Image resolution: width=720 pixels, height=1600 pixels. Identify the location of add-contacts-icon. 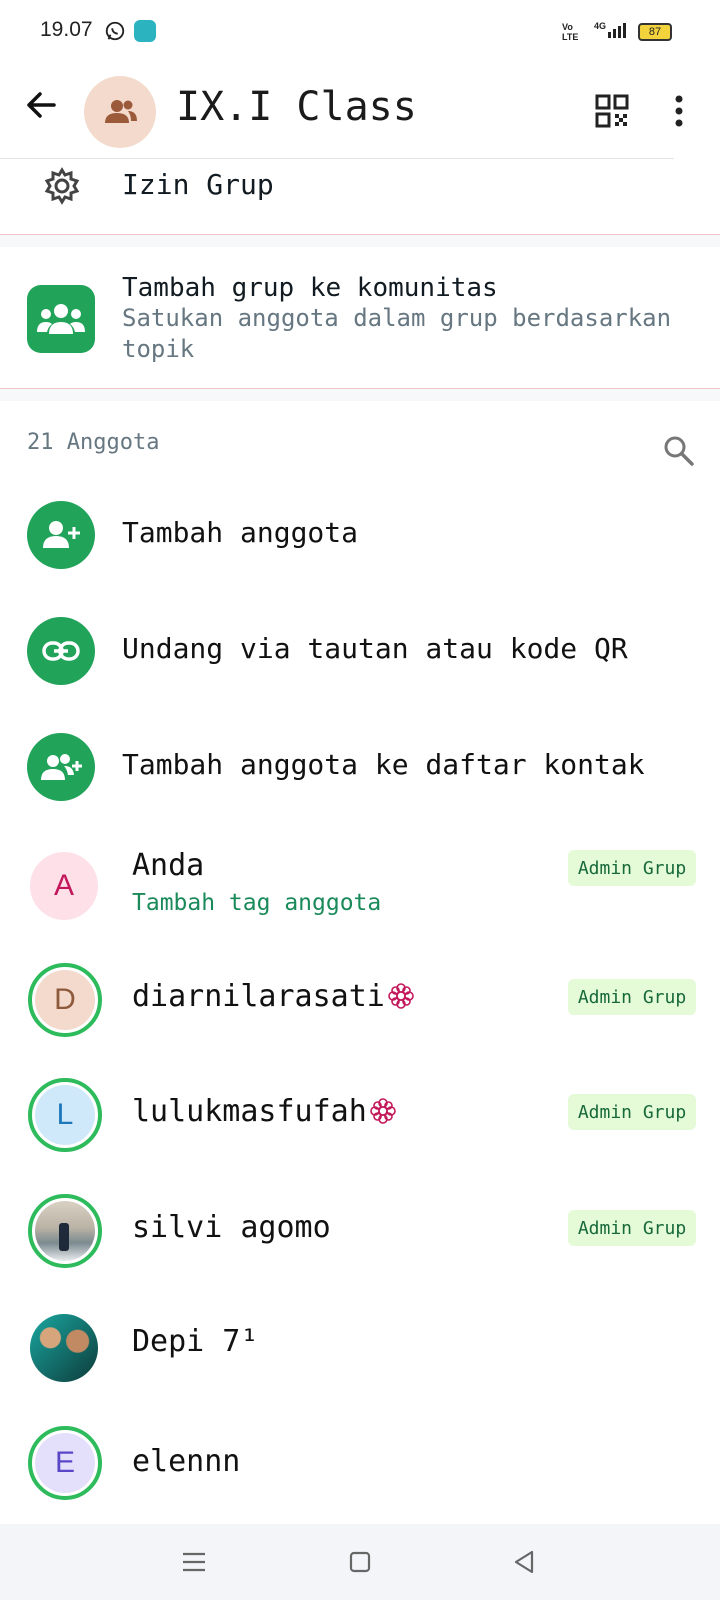
(61, 767).